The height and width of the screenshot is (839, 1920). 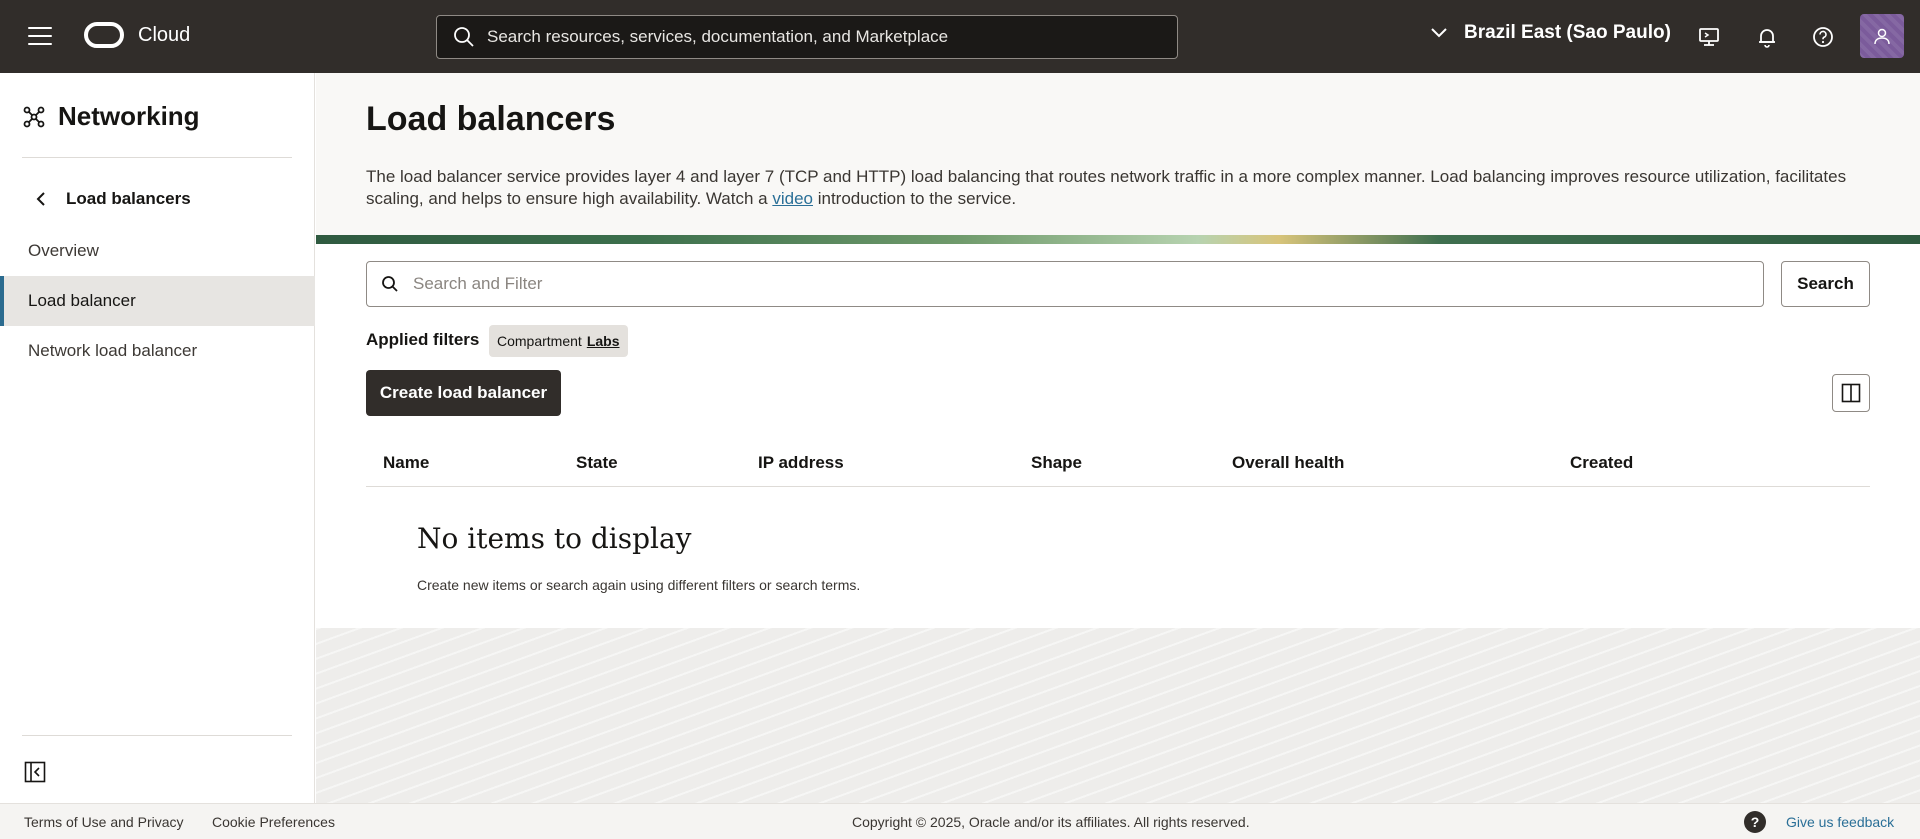 I want to click on search-filter-input, so click(x=1063, y=284).